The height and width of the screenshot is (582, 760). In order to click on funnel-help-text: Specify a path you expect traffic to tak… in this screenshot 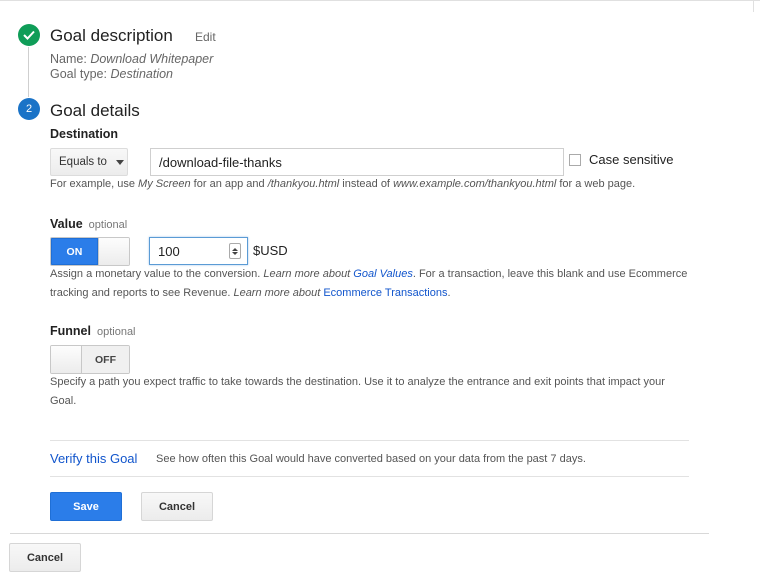, I will do `click(357, 391)`.